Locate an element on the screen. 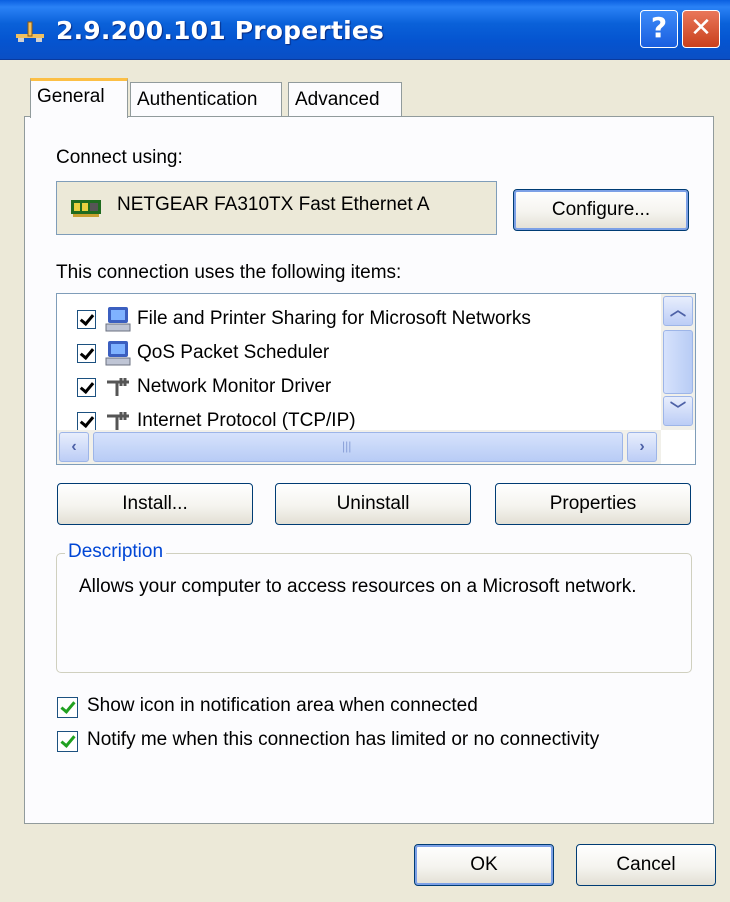 The width and height of the screenshot is (730, 902). tab-general: General is located at coordinates (79, 98).